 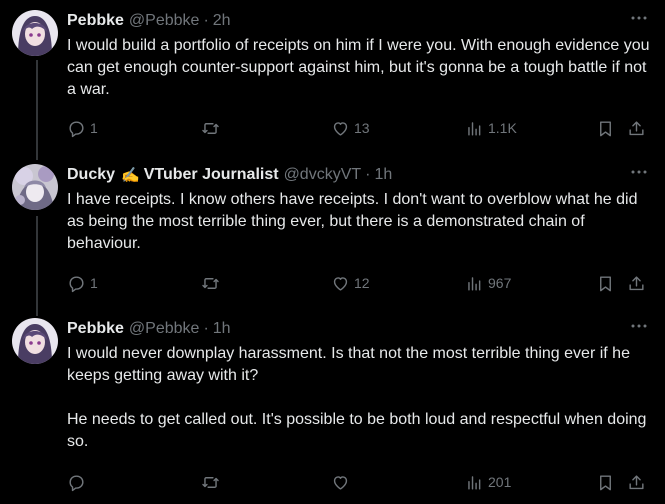 I want to click on tweet-header: Ducky ✍️ VTuber Journalist @dvckyVT · 1h, so click(x=360, y=175).